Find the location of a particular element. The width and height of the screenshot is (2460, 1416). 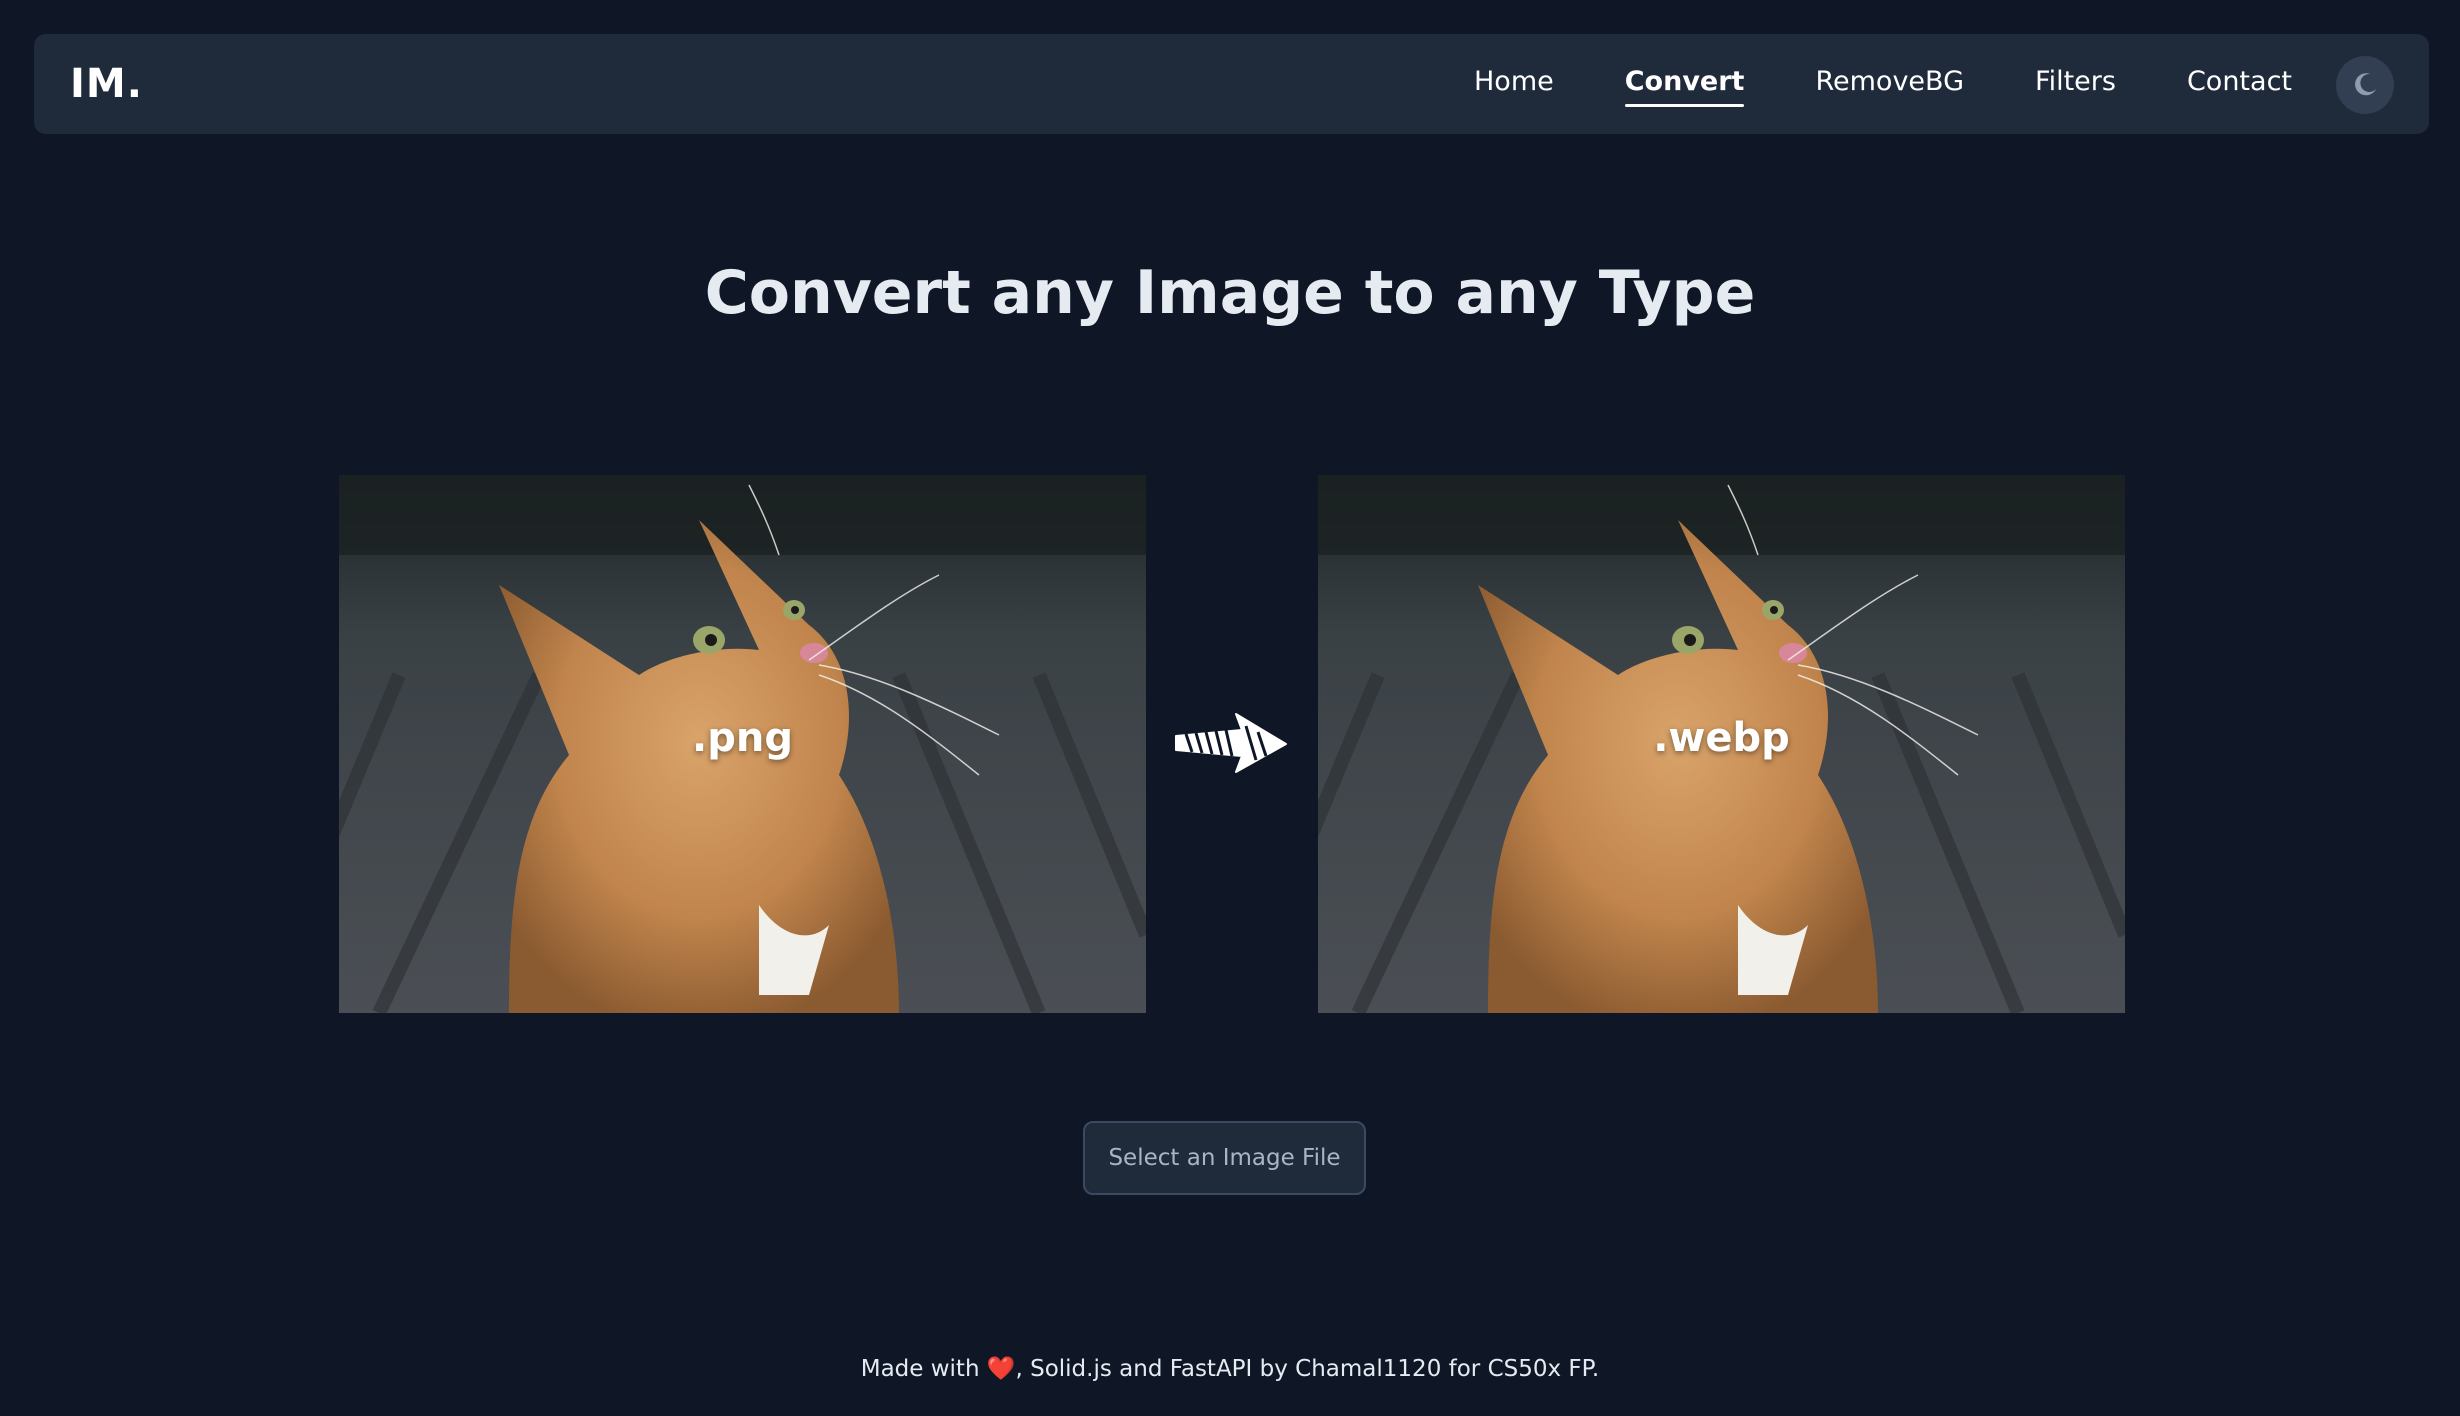

moon-icon is located at coordinates (2365, 84).